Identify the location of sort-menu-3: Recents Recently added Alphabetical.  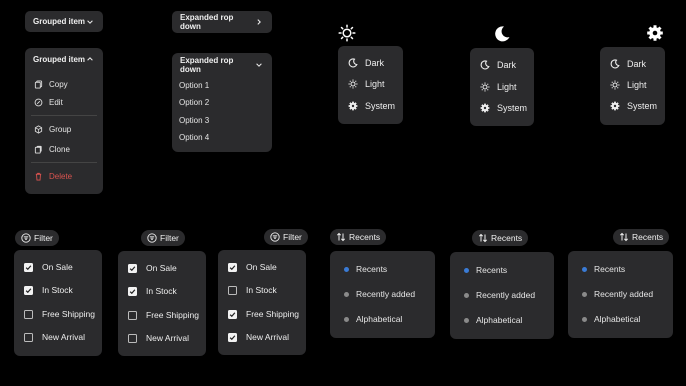
(620, 294).